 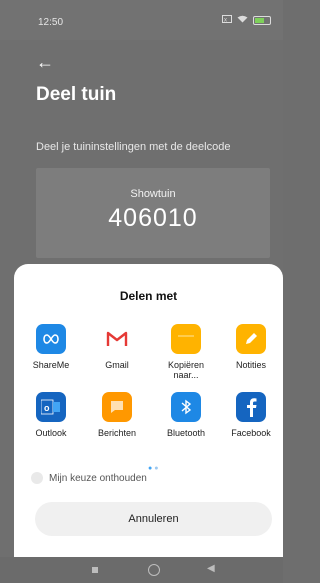 What do you see at coordinates (117, 339) in the screenshot?
I see `gmail-icon` at bounding box center [117, 339].